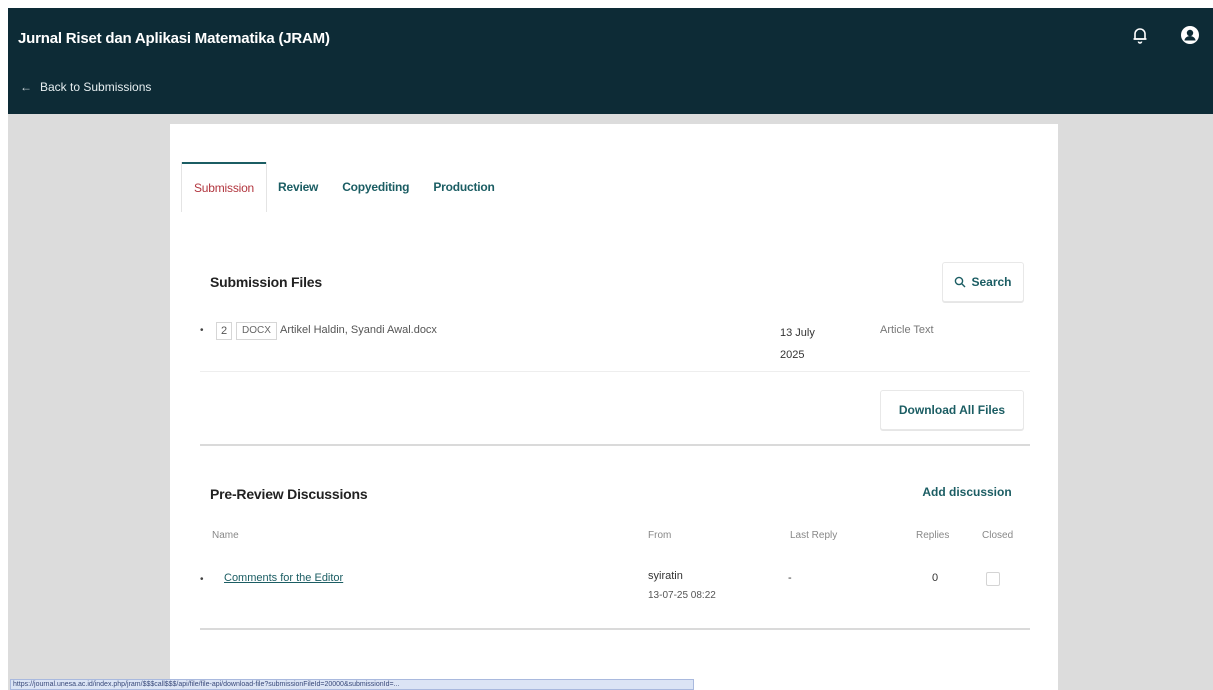  I want to click on tab-submission: Submission, so click(224, 187).